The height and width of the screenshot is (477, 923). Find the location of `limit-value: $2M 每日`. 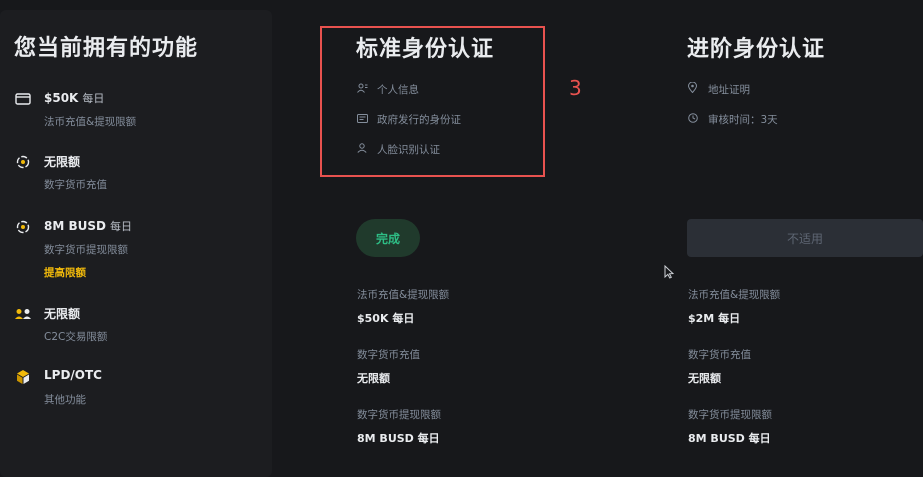

limit-value: $2M 每日 is located at coordinates (714, 318).